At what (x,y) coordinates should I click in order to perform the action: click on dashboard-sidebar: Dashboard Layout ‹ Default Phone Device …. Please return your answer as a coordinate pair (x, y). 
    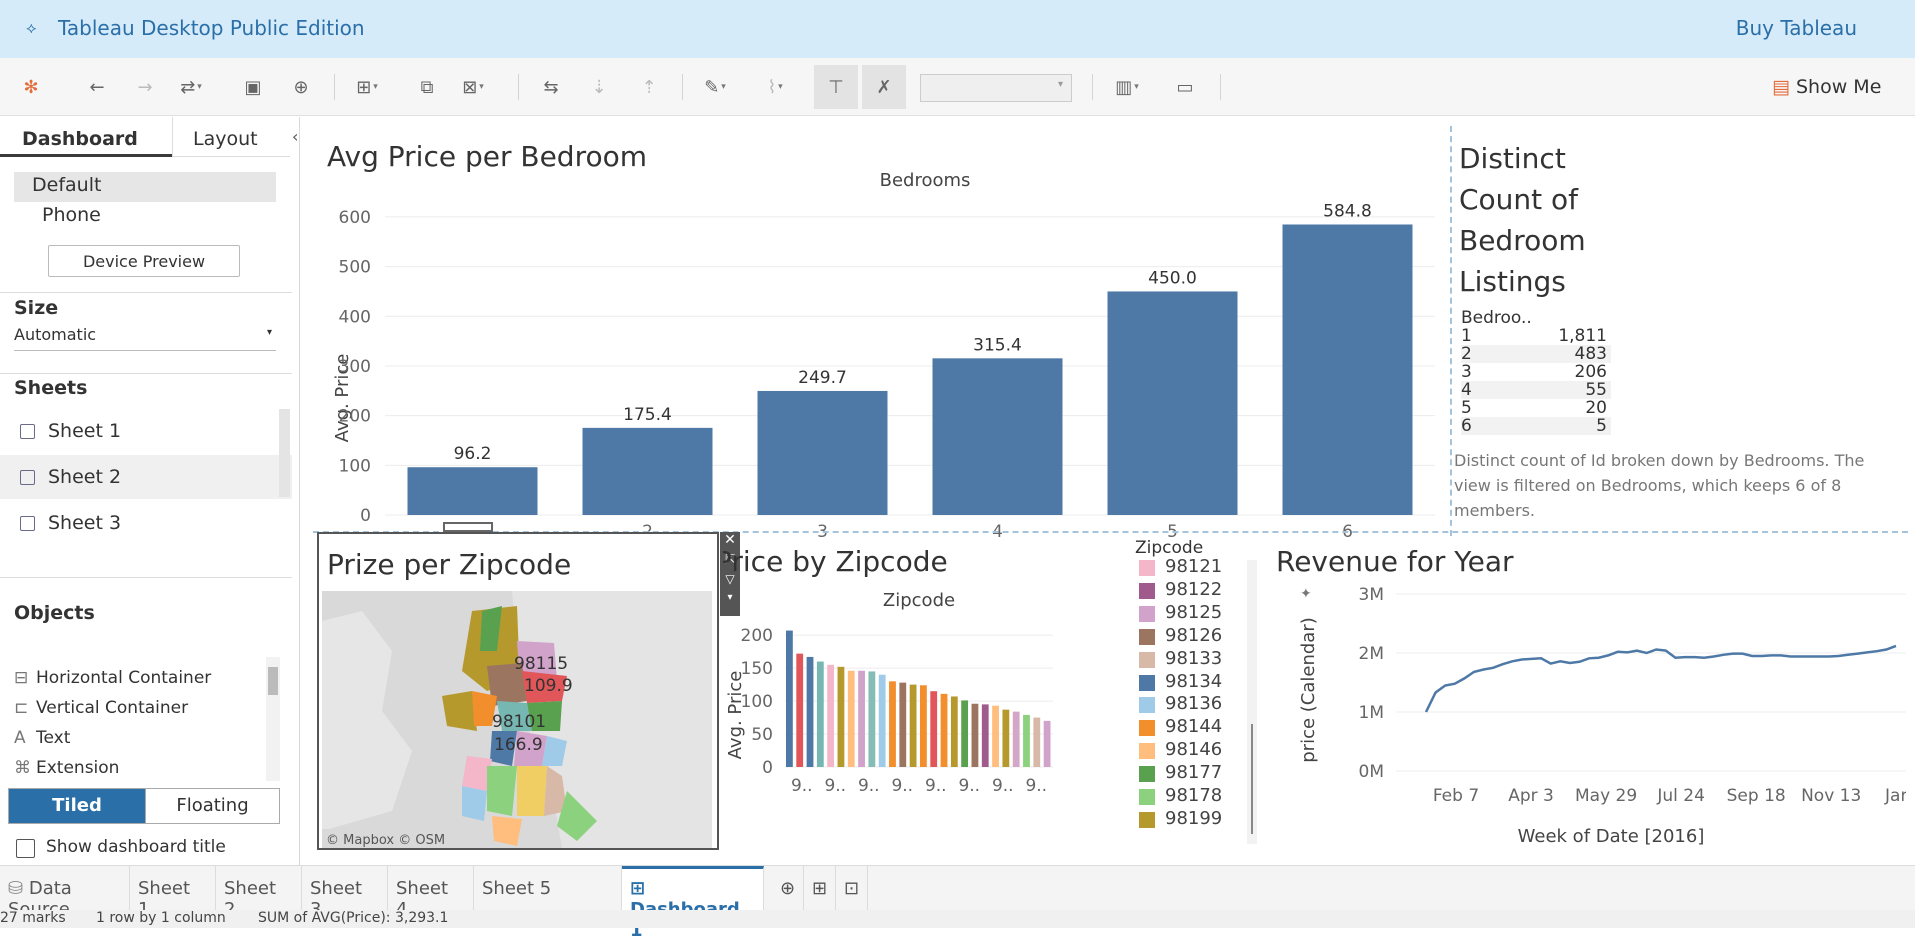
    Looking at the image, I should click on (150, 491).